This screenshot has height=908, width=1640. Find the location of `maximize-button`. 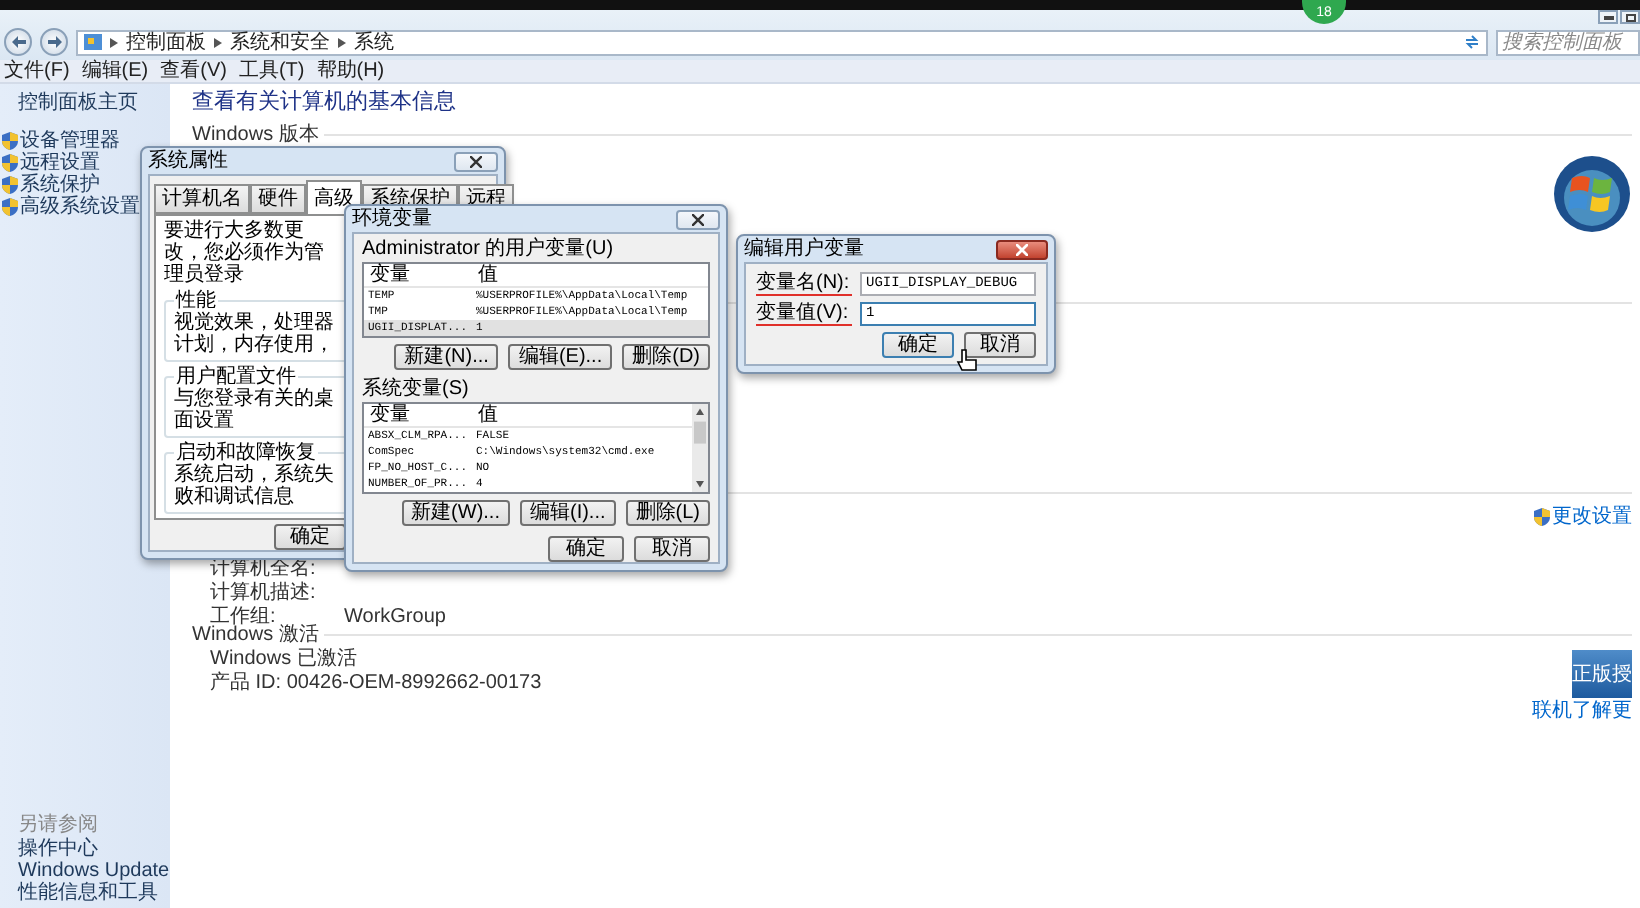

maximize-button is located at coordinates (1630, 17).